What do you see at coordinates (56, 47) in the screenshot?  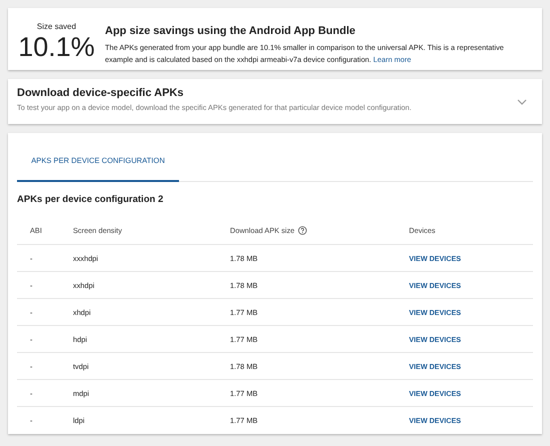 I see `size-saved-value: 10.1%` at bounding box center [56, 47].